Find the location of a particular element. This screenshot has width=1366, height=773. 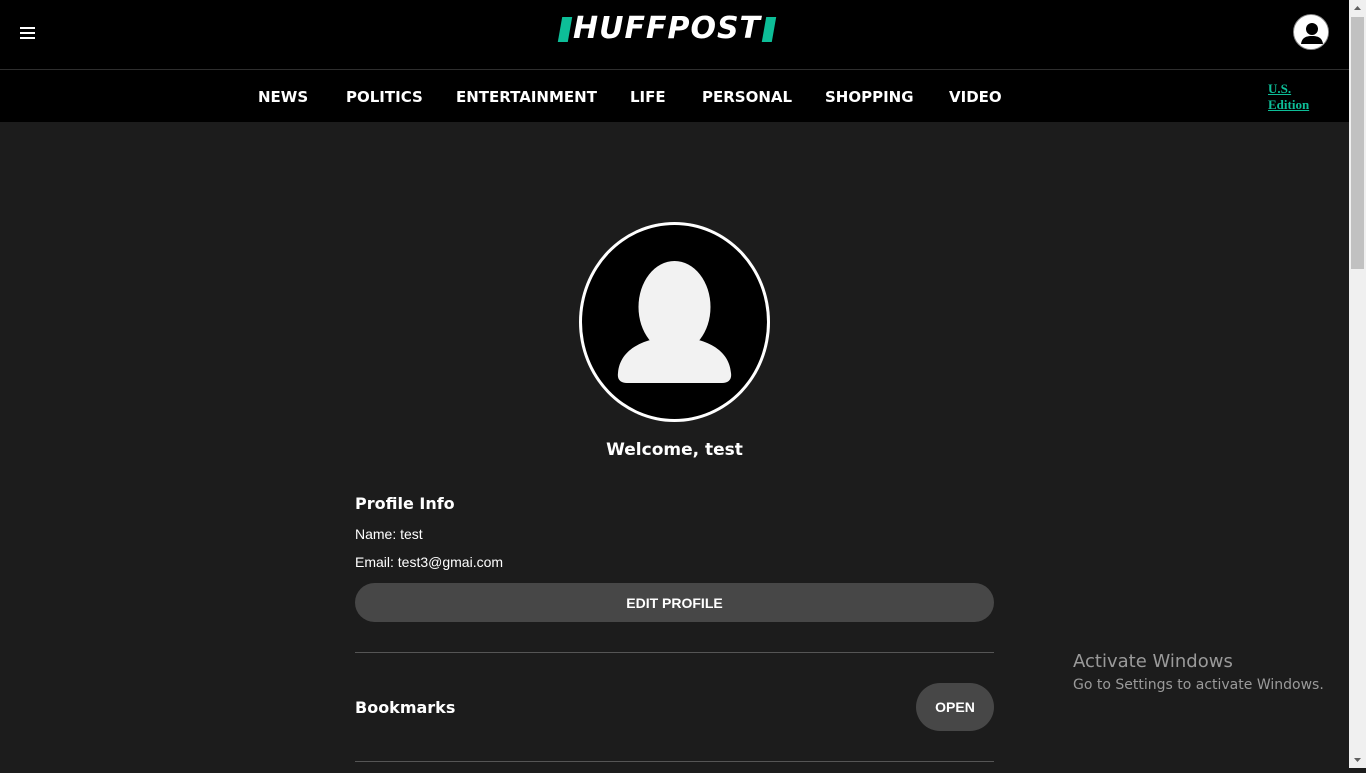

edit-profile-button: EDIT PROFILE is located at coordinates (674, 602).